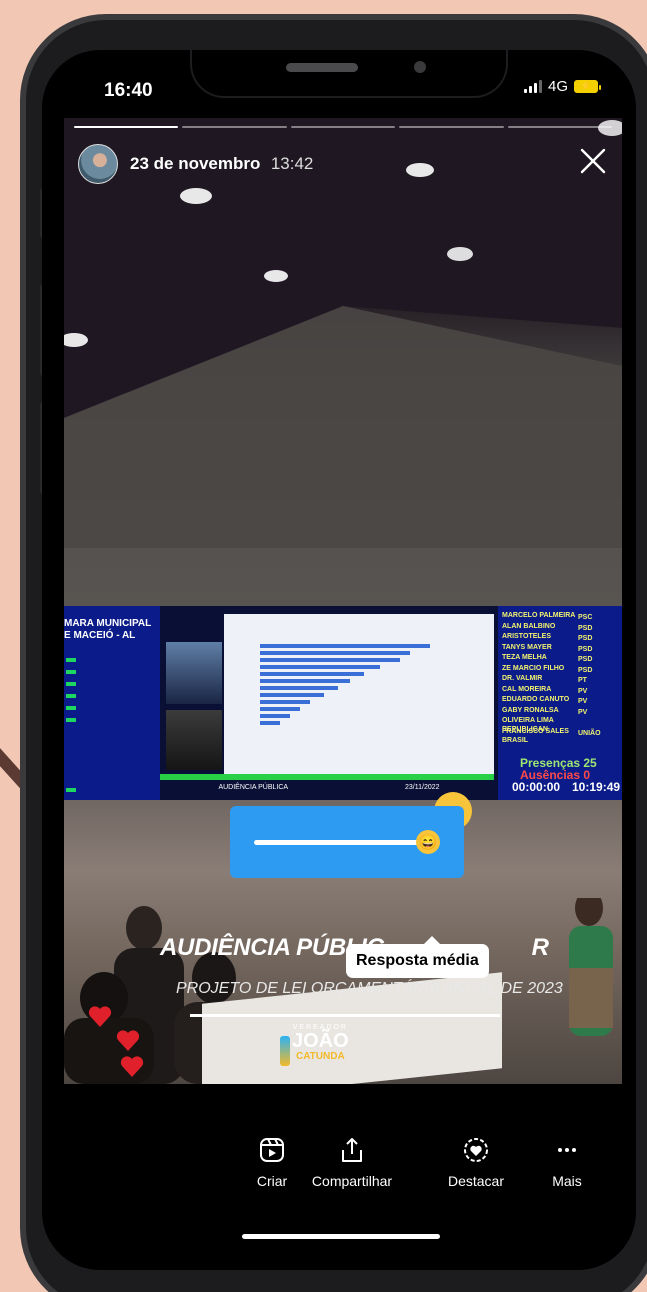  Describe the element at coordinates (345, 1015) in the screenshot. I see `divider` at that location.